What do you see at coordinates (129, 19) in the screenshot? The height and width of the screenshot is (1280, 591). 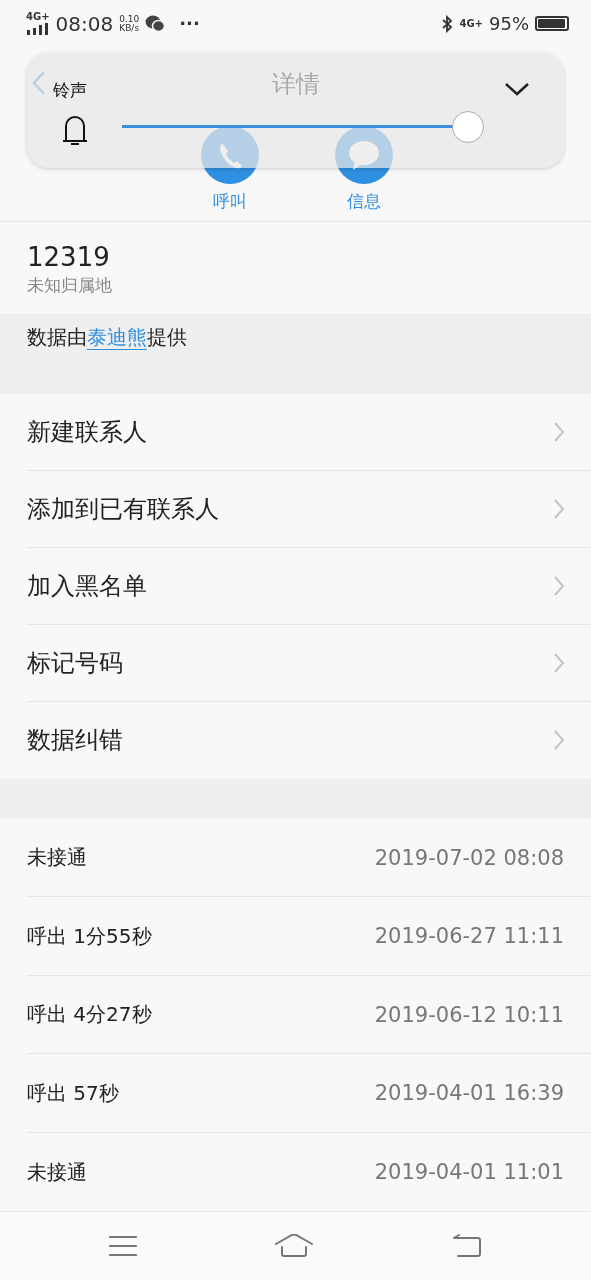 I see `speed-value: 0.10` at bounding box center [129, 19].